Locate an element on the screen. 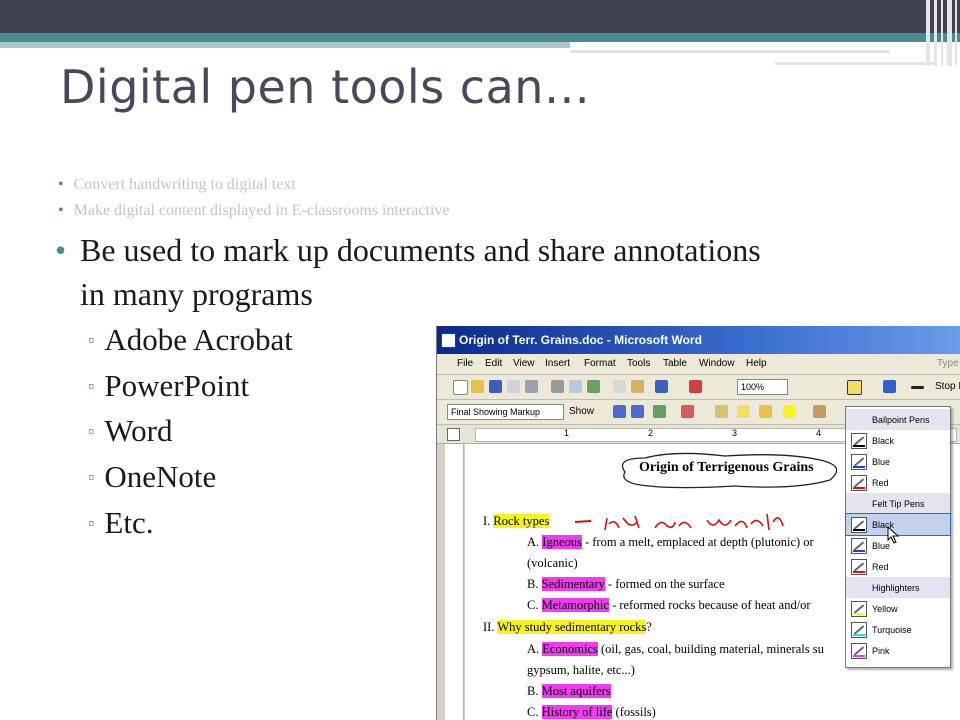 This screenshot has height=720, width=960. pen-menu-item: Turquoise is located at coordinates (898, 629).